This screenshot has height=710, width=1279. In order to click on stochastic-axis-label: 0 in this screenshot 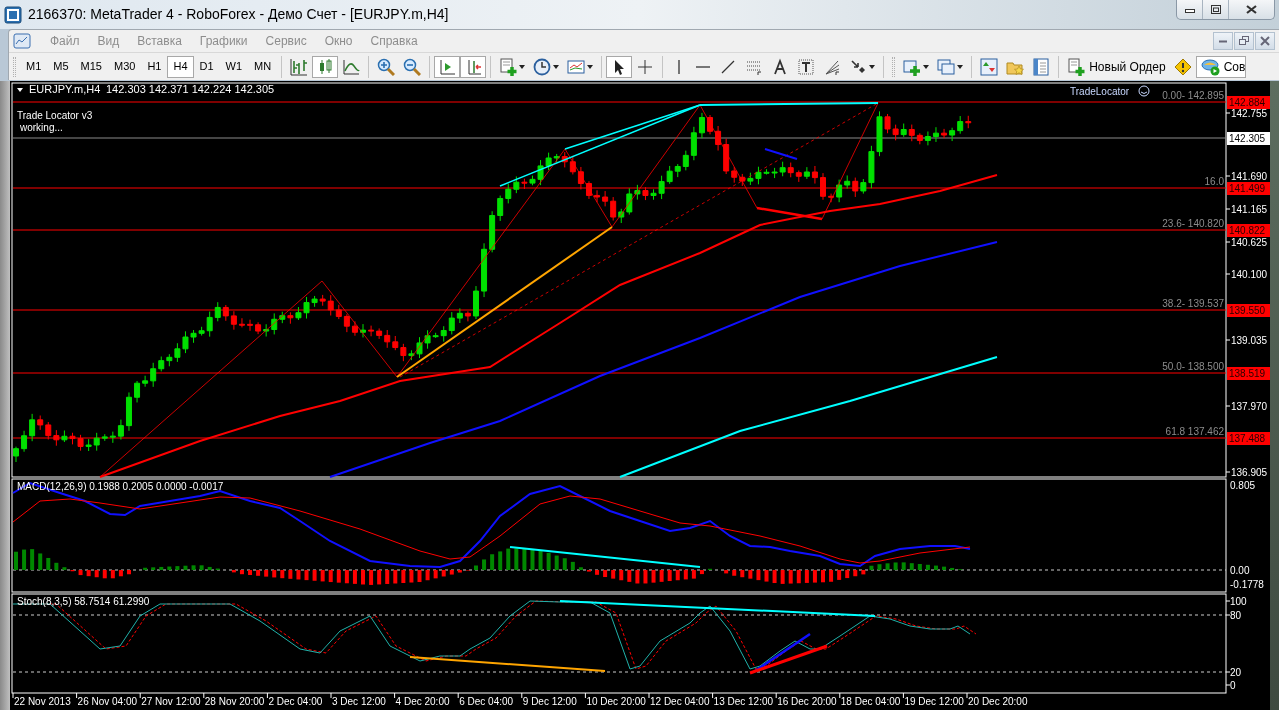, I will do `click(1233, 685)`.